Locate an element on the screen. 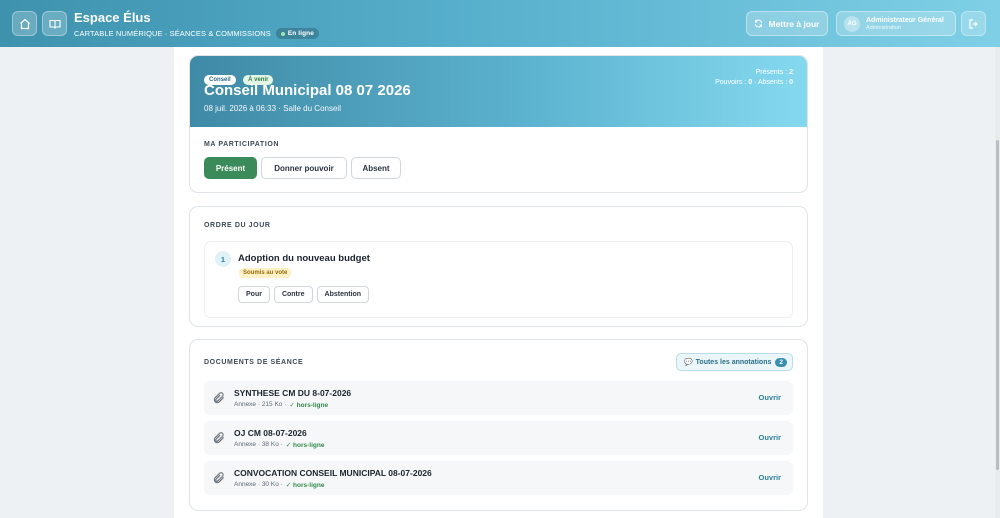  online-status-badge: En ligne is located at coordinates (297, 33).